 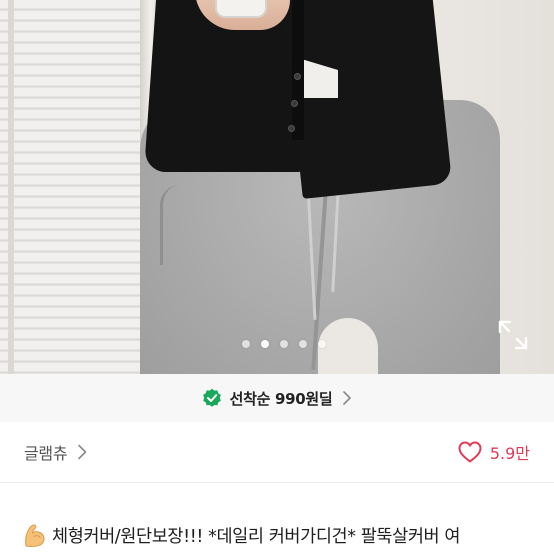 I want to click on slide-dot-active, so click(x=265, y=344).